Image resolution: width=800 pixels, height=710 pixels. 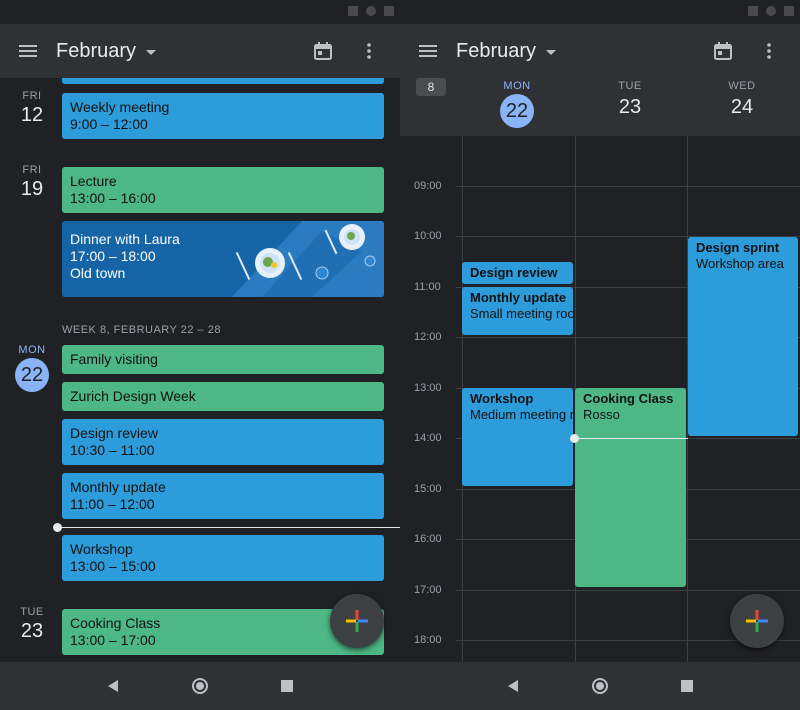 What do you see at coordinates (428, 539) in the screenshot?
I see `hour-label: 16:00` at bounding box center [428, 539].